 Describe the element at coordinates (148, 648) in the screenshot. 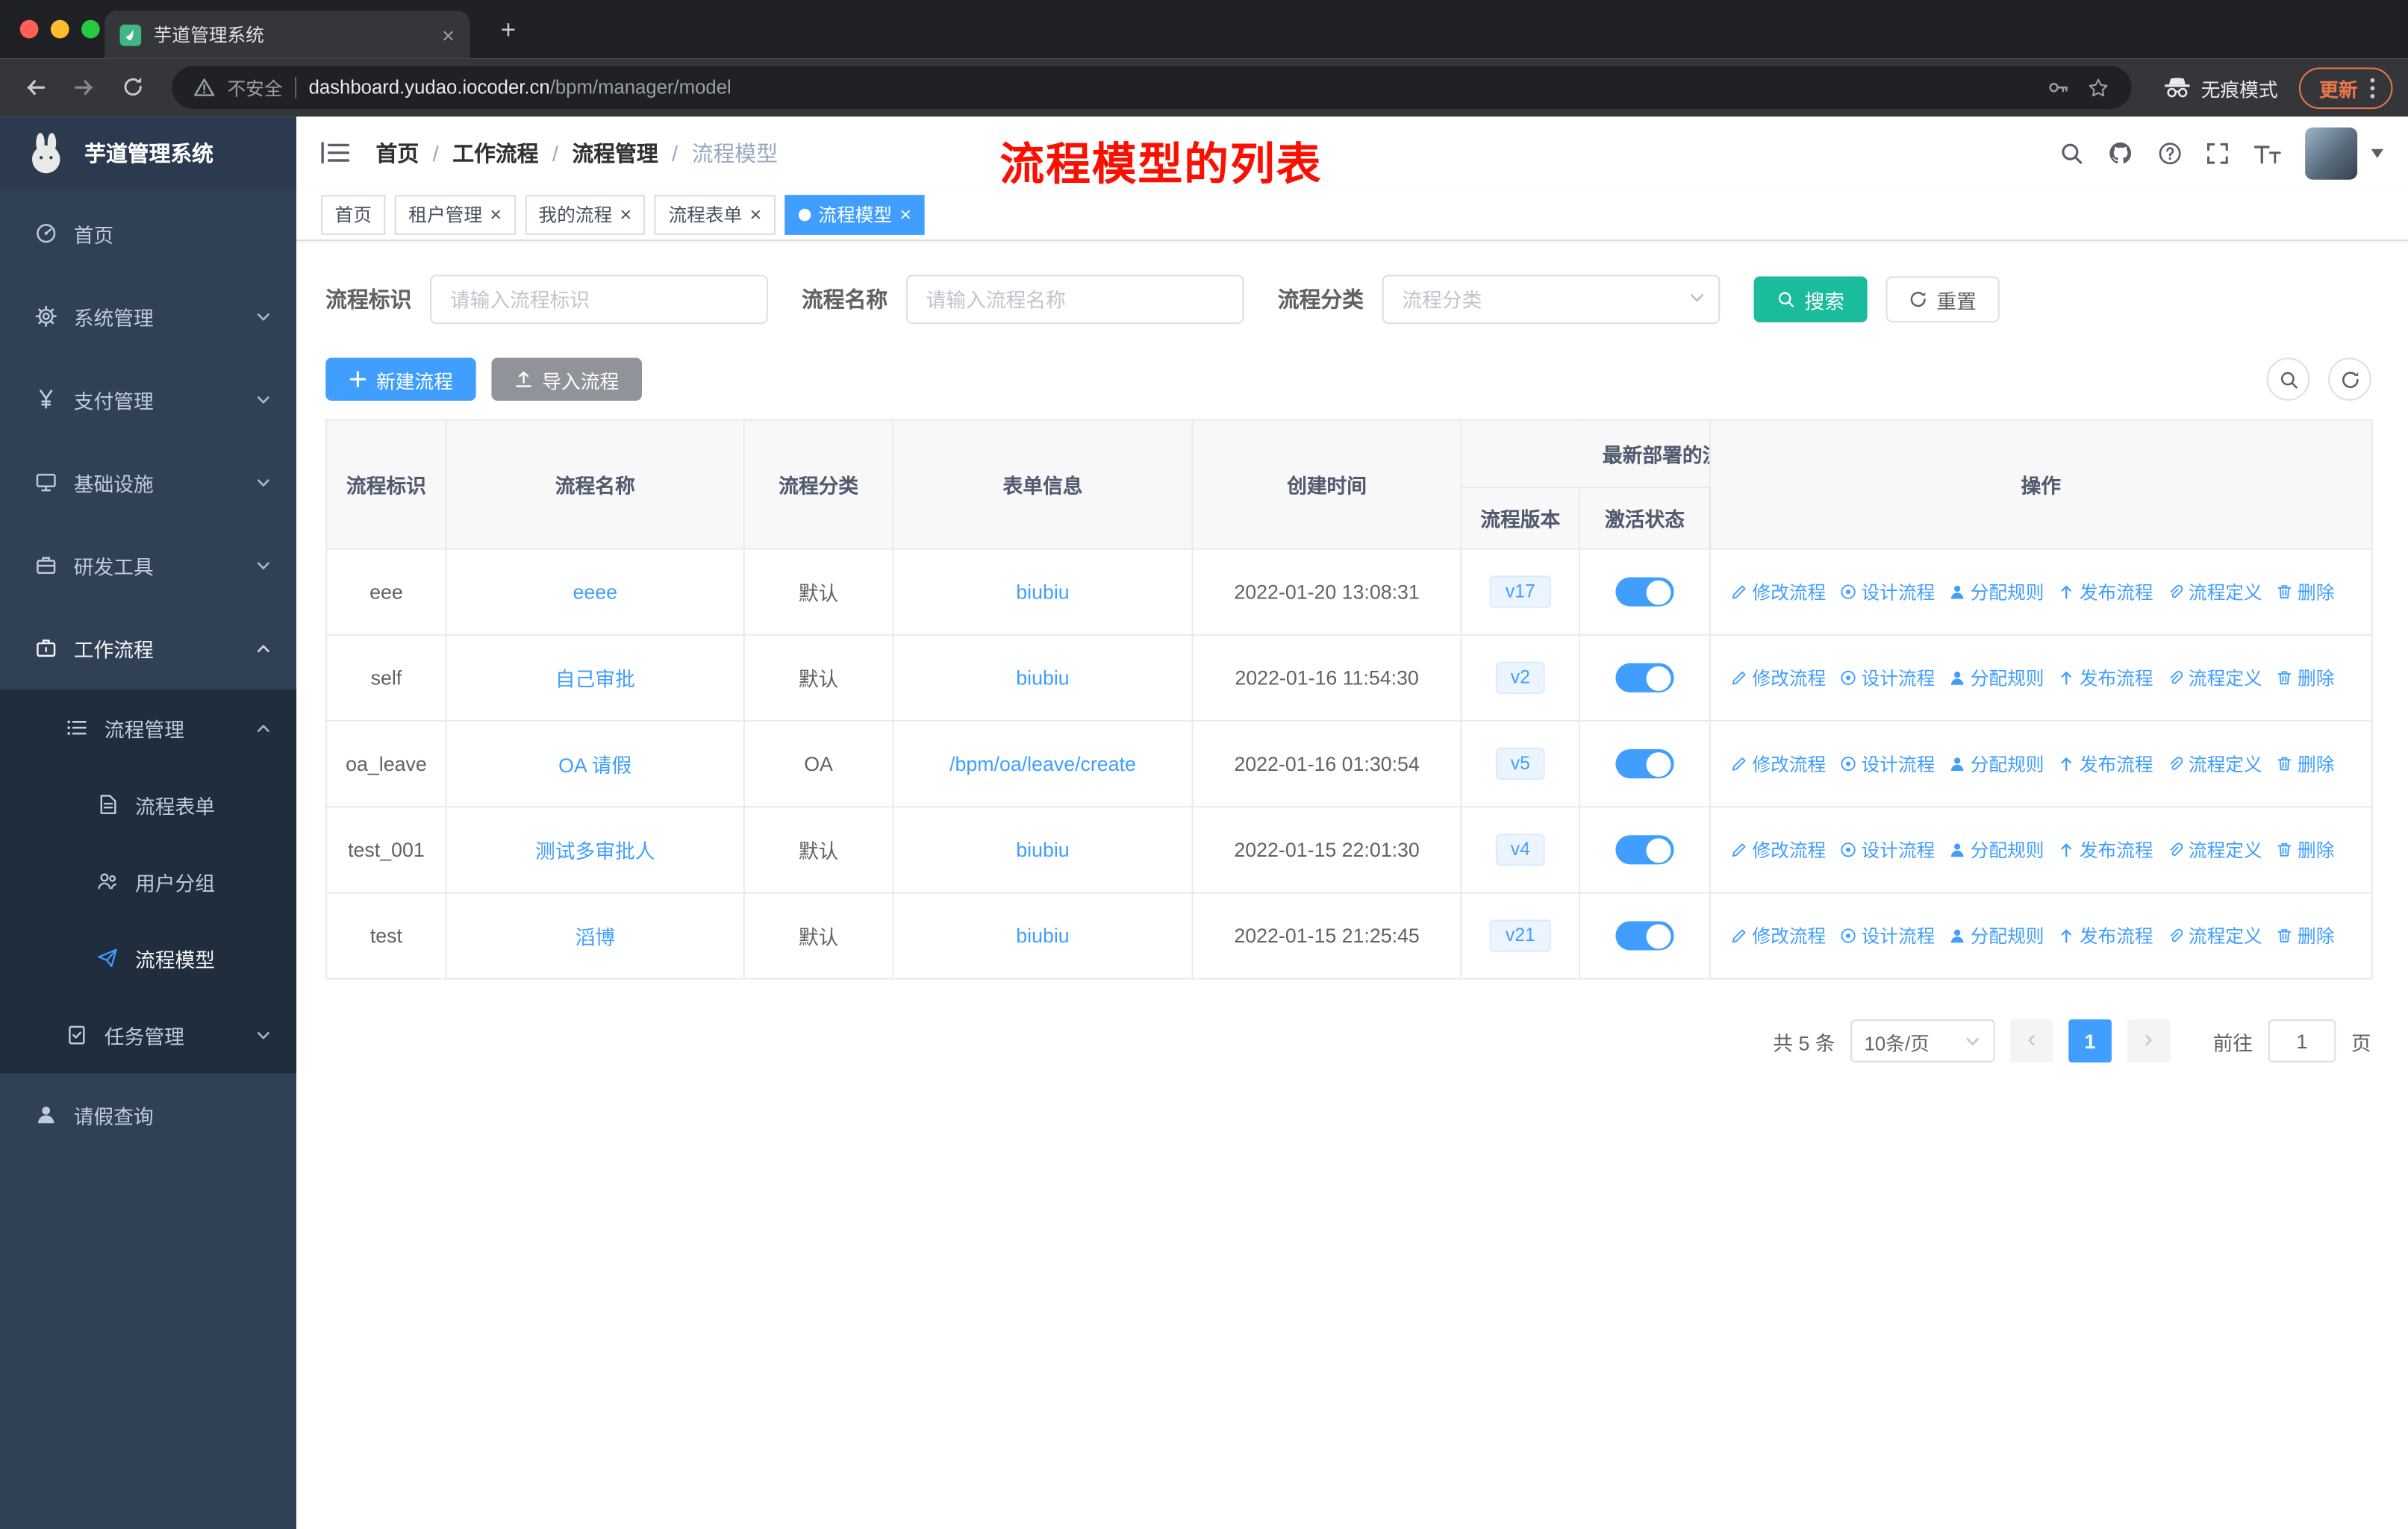

I see `sidebar-item: 工作流程` at that location.